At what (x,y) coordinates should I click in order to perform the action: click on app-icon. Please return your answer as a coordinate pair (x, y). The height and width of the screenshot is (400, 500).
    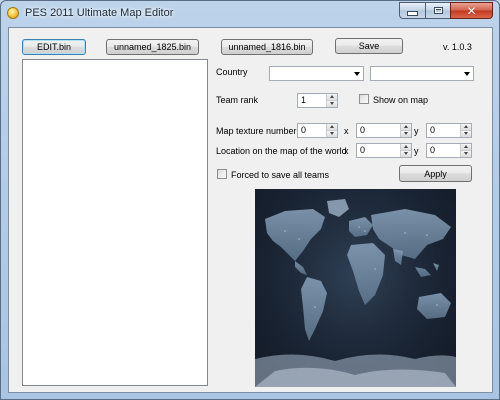
    Looking at the image, I should click on (13, 13).